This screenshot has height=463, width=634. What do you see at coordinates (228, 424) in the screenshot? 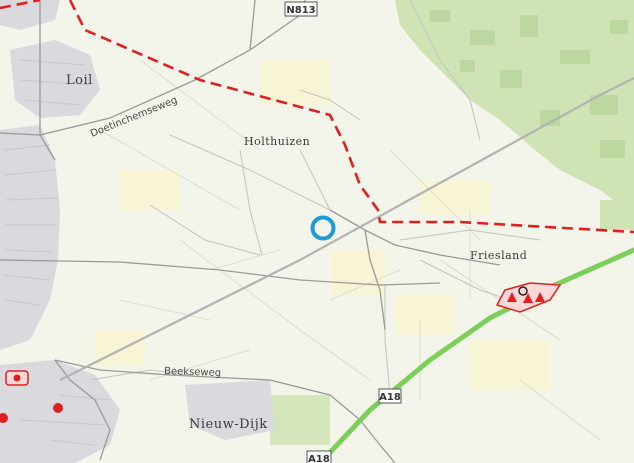
I see `place-label-nieuw-dijk: Nieuw-Dijk` at bounding box center [228, 424].